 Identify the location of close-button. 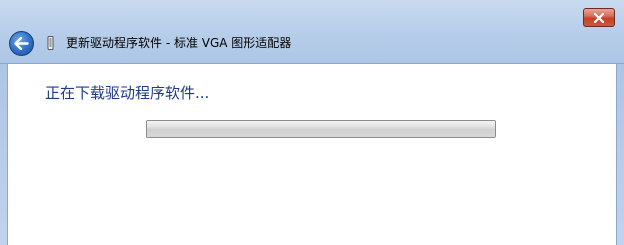
(599, 17).